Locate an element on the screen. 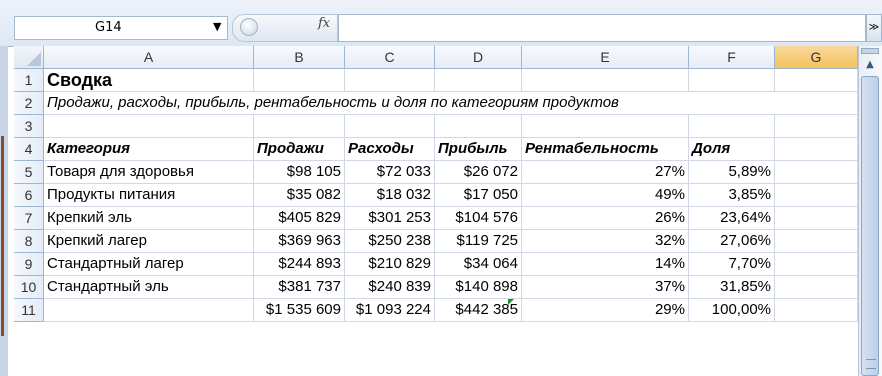 The image size is (882, 376). cell-g8 is located at coordinates (816, 241).